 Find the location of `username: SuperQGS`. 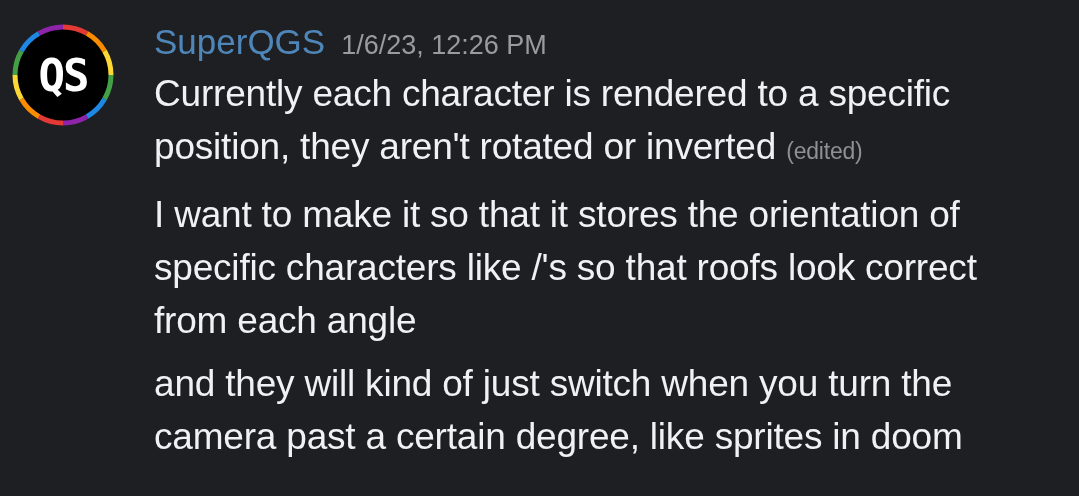

username: SuperQGS is located at coordinates (240, 42).